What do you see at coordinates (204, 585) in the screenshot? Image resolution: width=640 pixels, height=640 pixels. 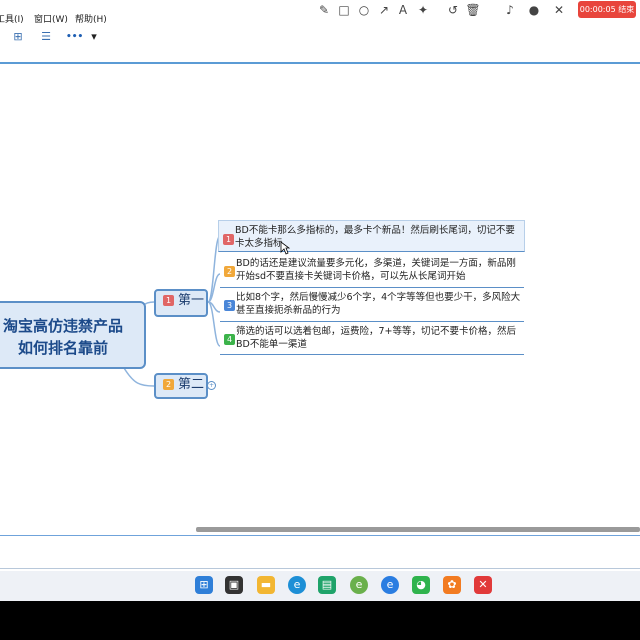 I see `windows-start-icon: ⊞` at bounding box center [204, 585].